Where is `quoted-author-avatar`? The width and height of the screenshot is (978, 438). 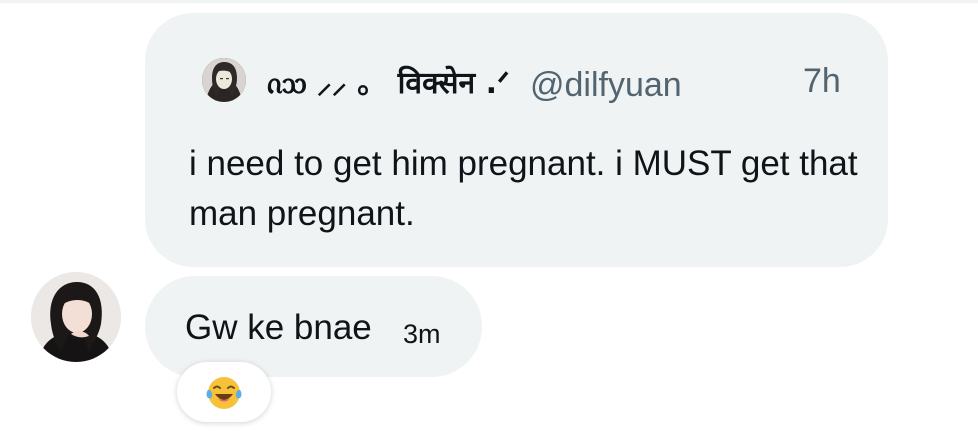 quoted-author-avatar is located at coordinates (224, 80).